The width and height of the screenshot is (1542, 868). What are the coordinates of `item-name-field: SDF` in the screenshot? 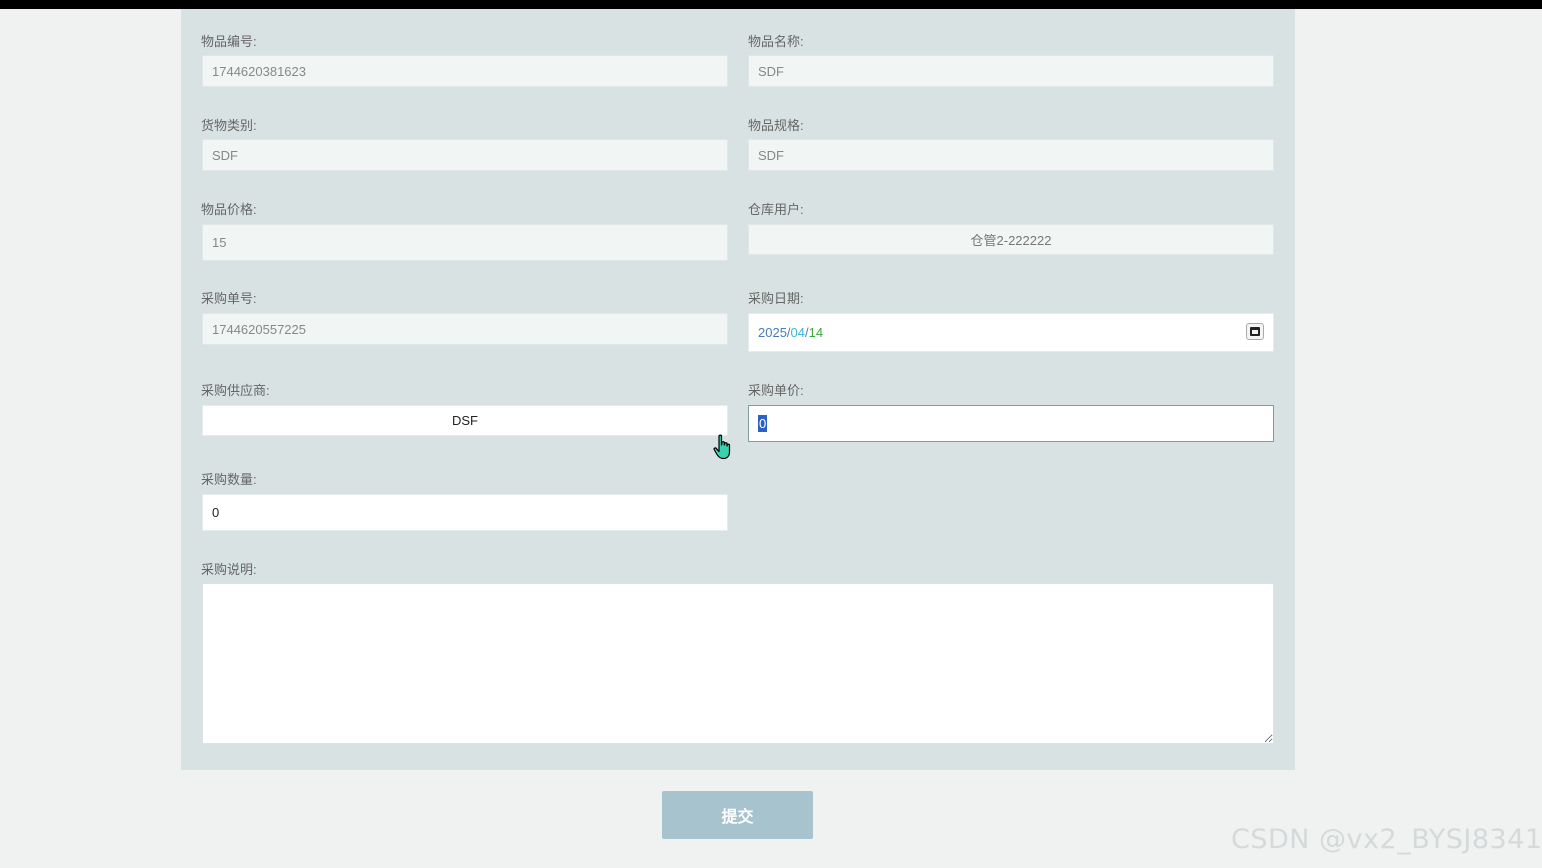 It's located at (1011, 71).